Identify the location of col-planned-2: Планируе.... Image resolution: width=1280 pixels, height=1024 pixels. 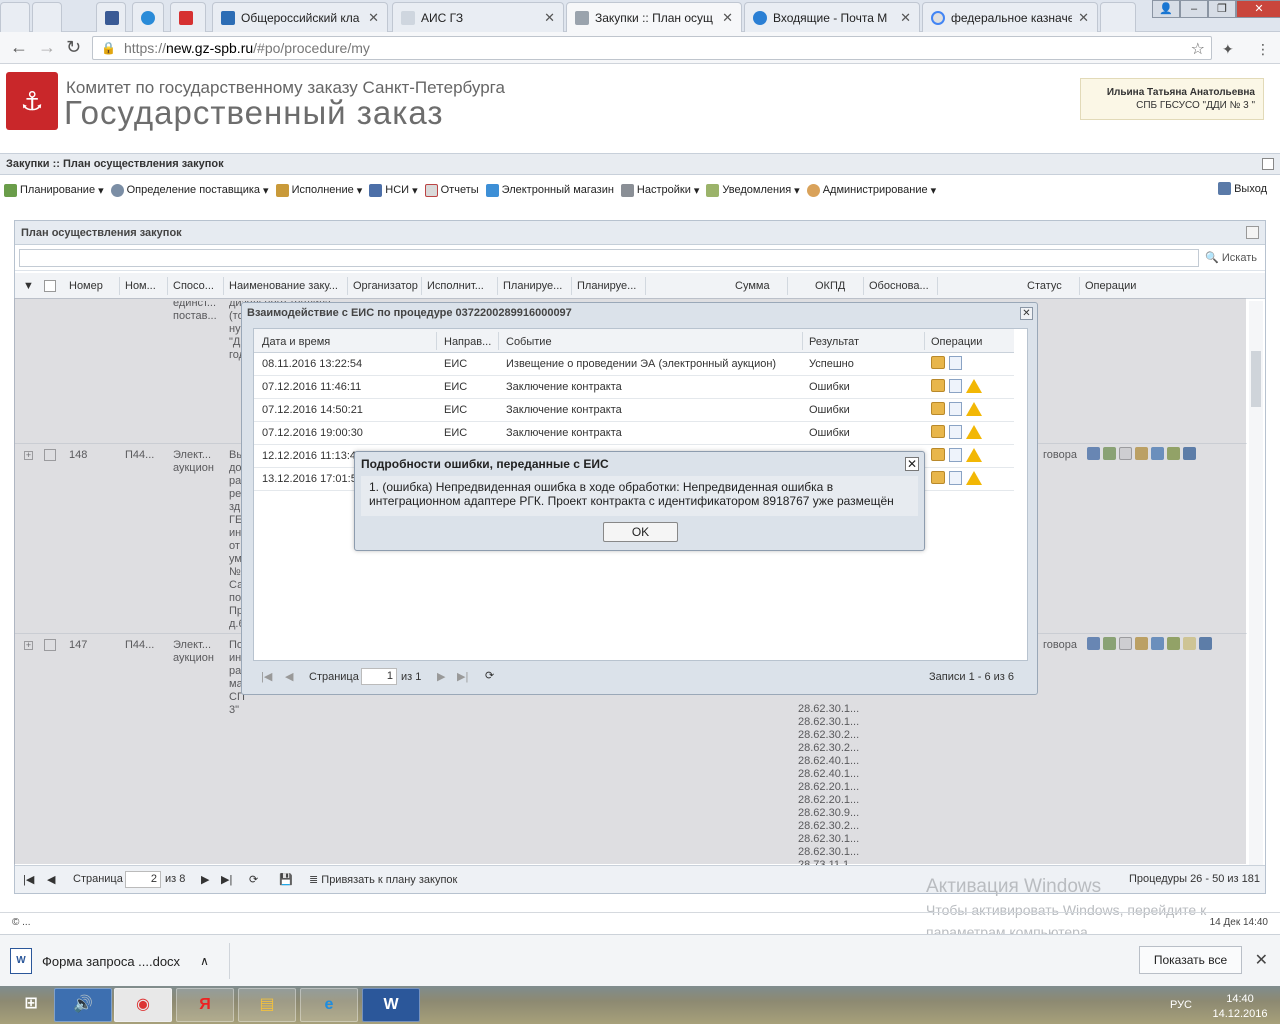
(606, 286).